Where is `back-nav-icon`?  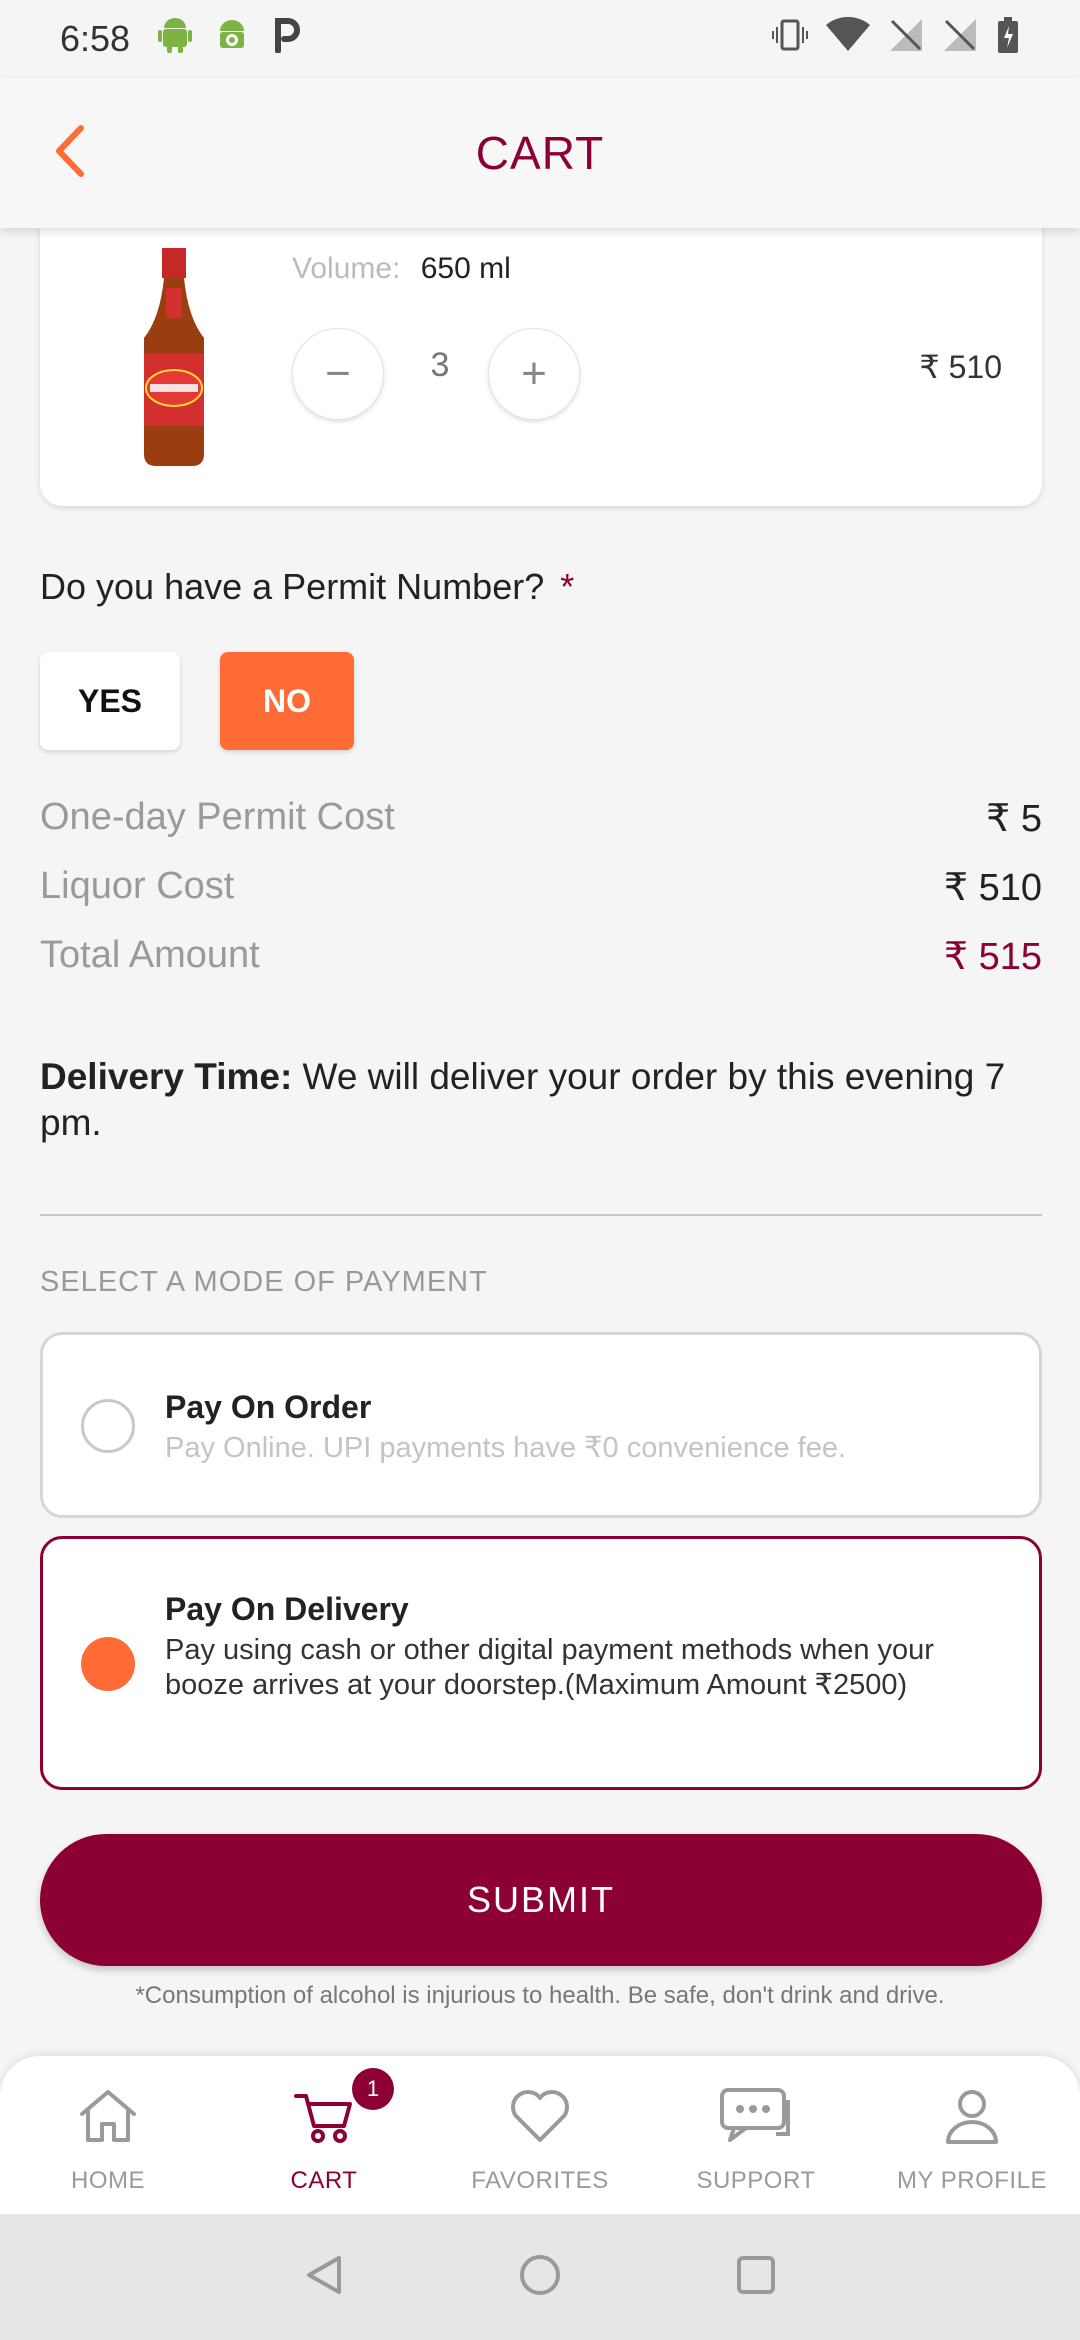
back-nav-icon is located at coordinates (324, 2277).